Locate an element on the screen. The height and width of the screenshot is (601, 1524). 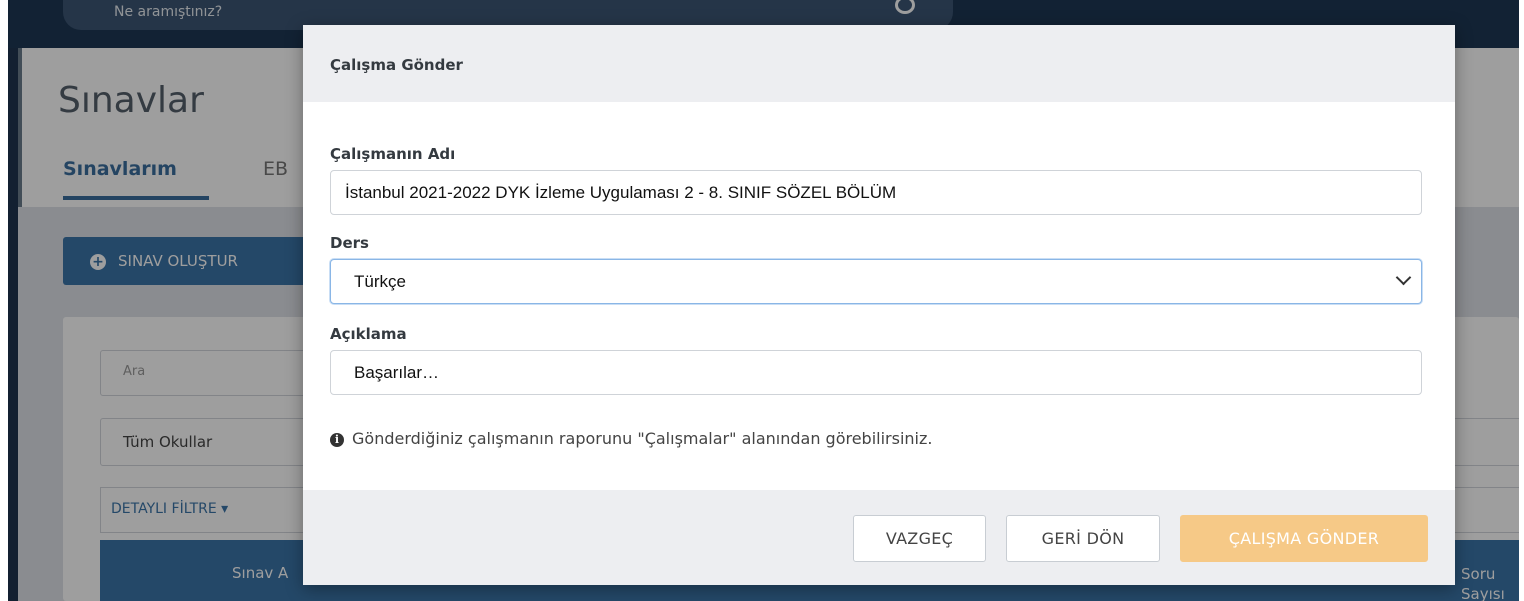
description-label: Açıklama is located at coordinates (368, 334).